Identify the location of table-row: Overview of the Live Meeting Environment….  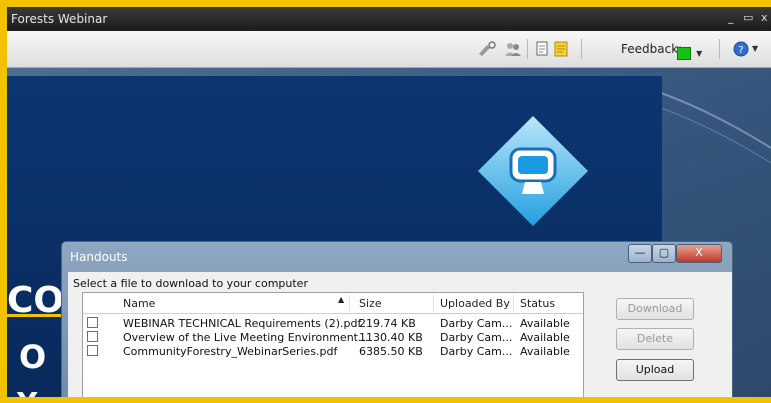
(333, 338).